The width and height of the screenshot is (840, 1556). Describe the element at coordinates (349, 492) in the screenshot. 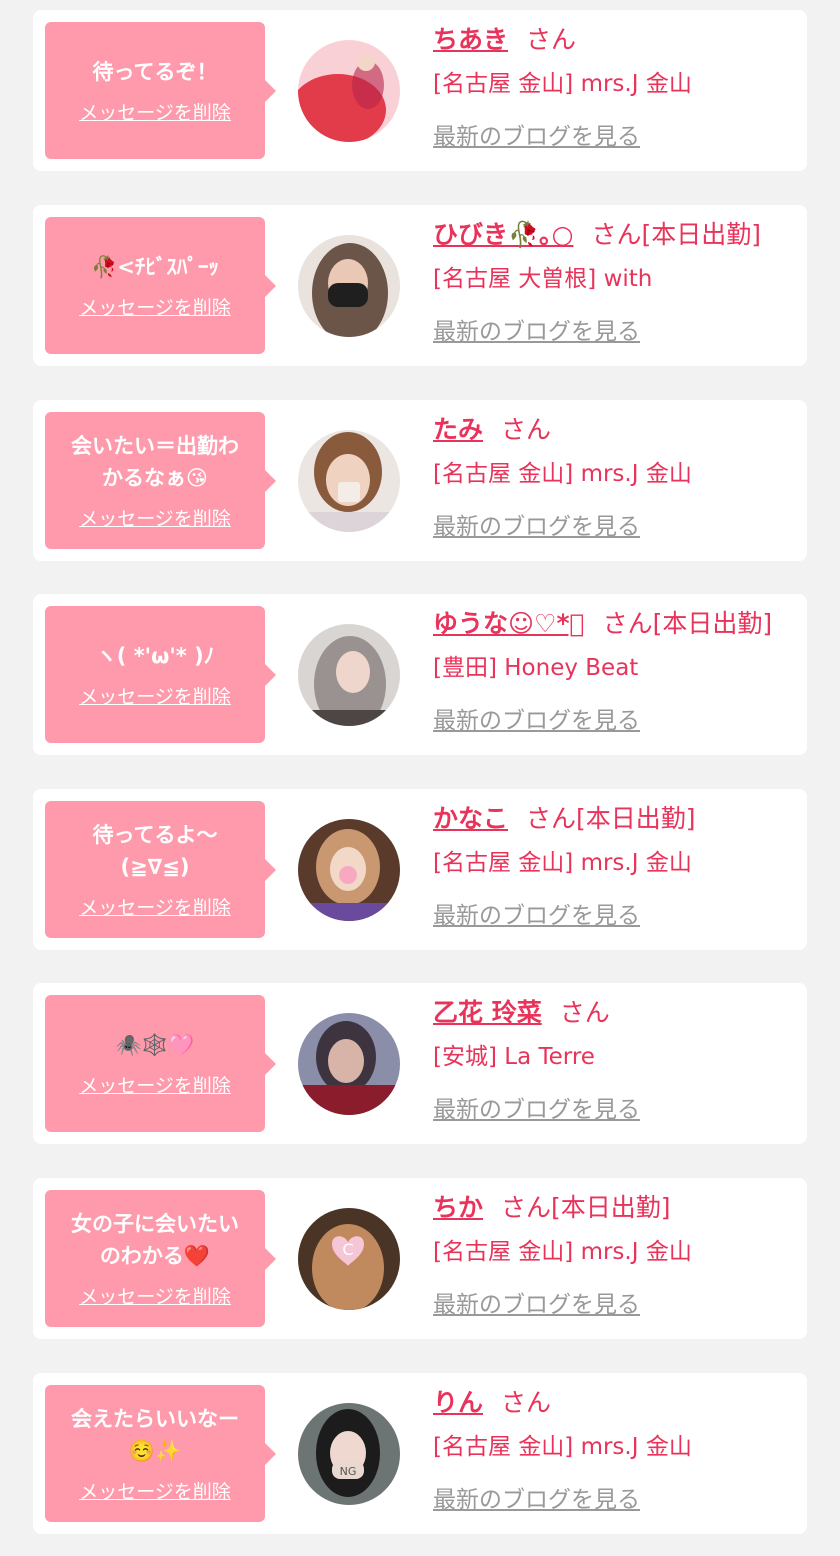

I see `held-object` at that location.